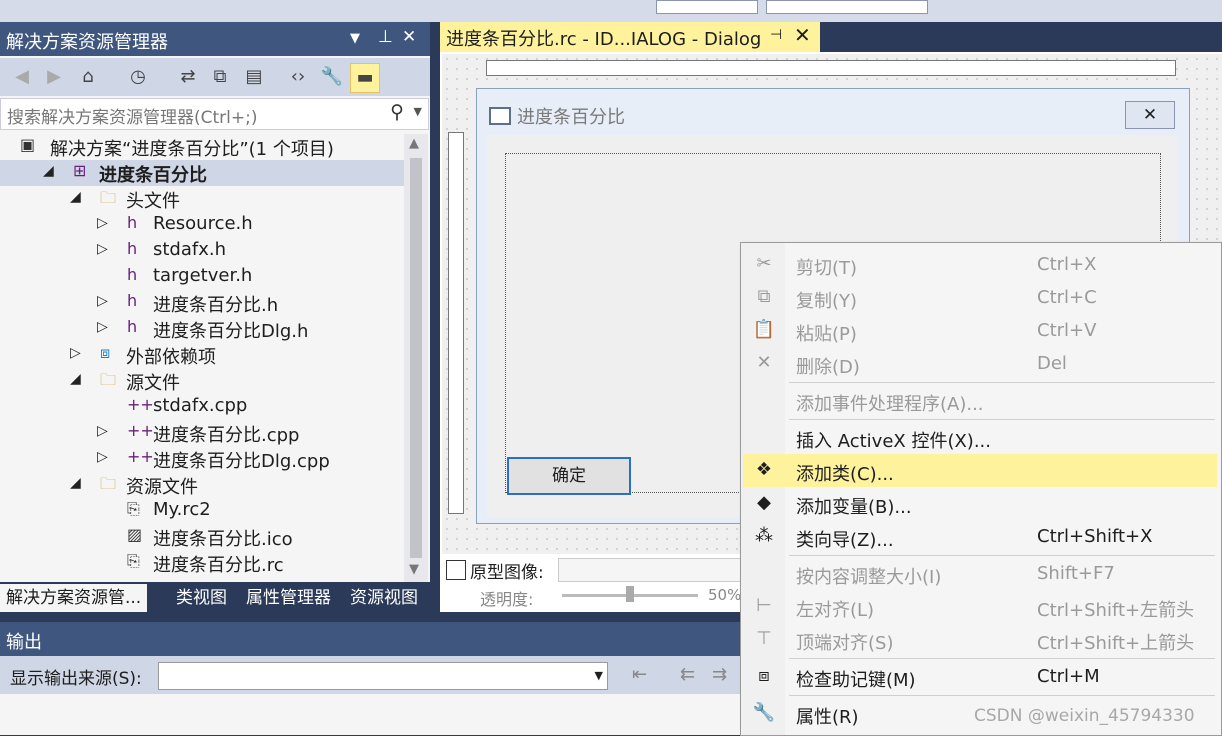 The width and height of the screenshot is (1222, 736). I want to click on tree-item: ▷ ++ 进度条百分比.cpp, so click(202, 433).